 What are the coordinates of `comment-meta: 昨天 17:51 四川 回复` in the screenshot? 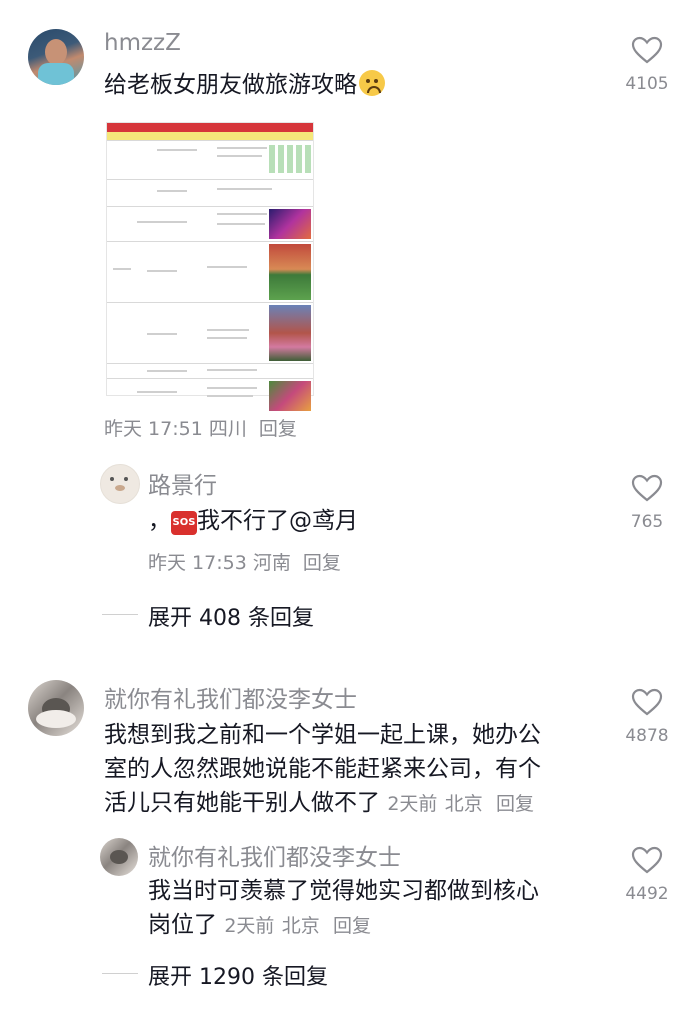 It's located at (200, 427).